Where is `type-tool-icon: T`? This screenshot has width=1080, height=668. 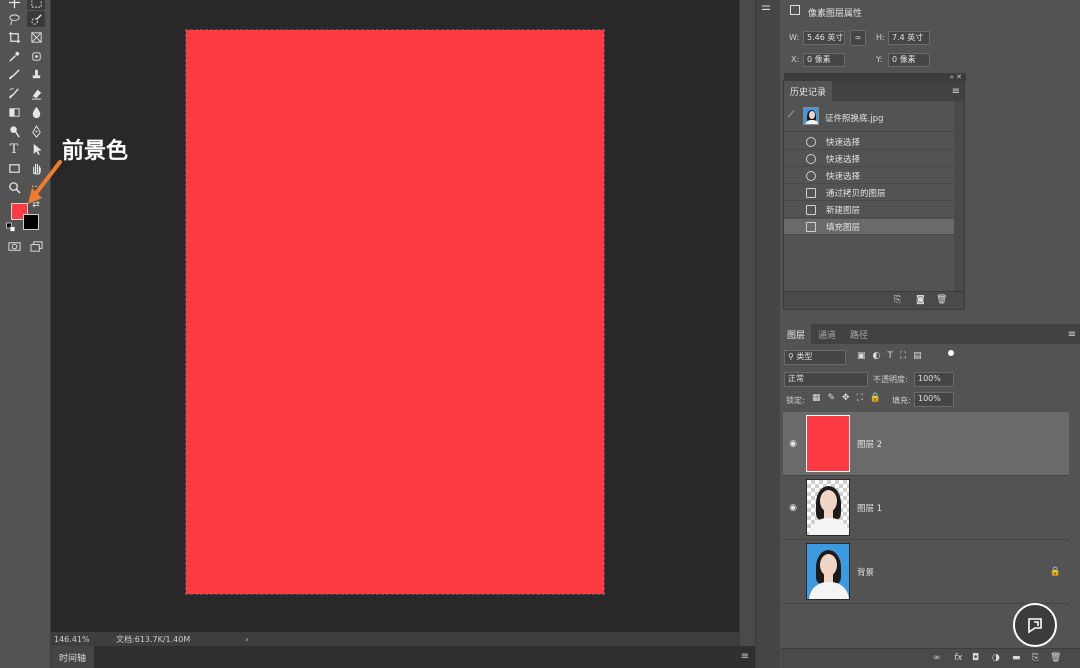
type-tool-icon: T is located at coordinates (14, 149).